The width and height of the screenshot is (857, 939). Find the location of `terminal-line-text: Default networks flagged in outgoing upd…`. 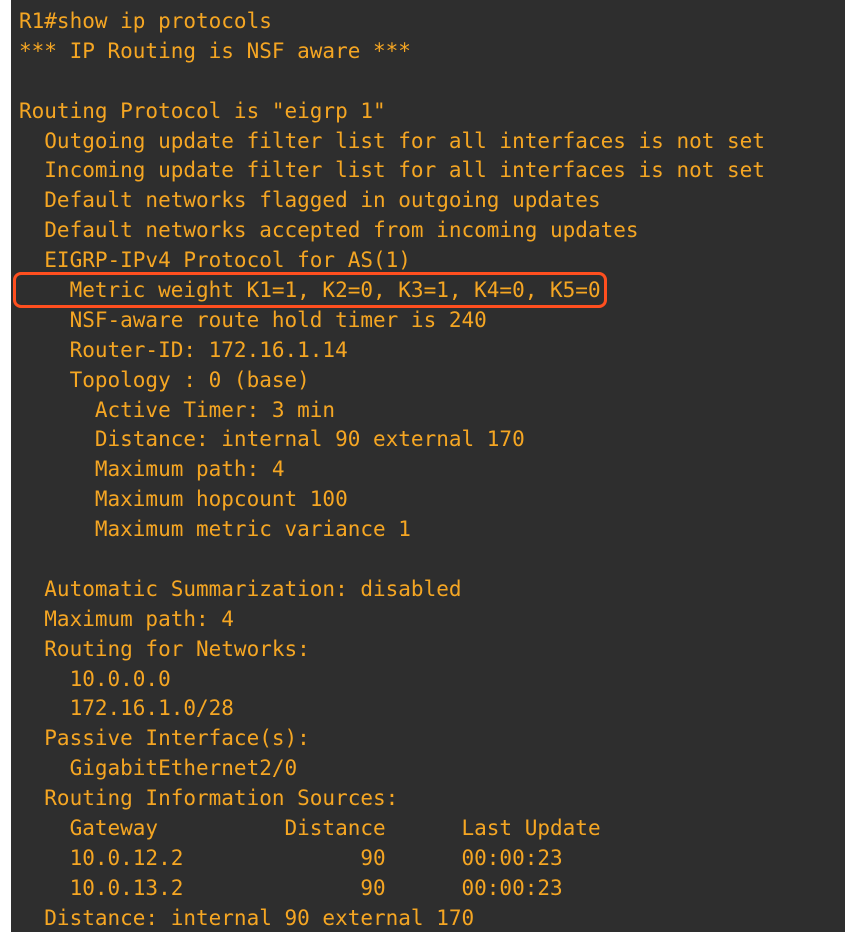

terminal-line-text: Default networks flagged in outgoing upd… is located at coordinates (310, 200).